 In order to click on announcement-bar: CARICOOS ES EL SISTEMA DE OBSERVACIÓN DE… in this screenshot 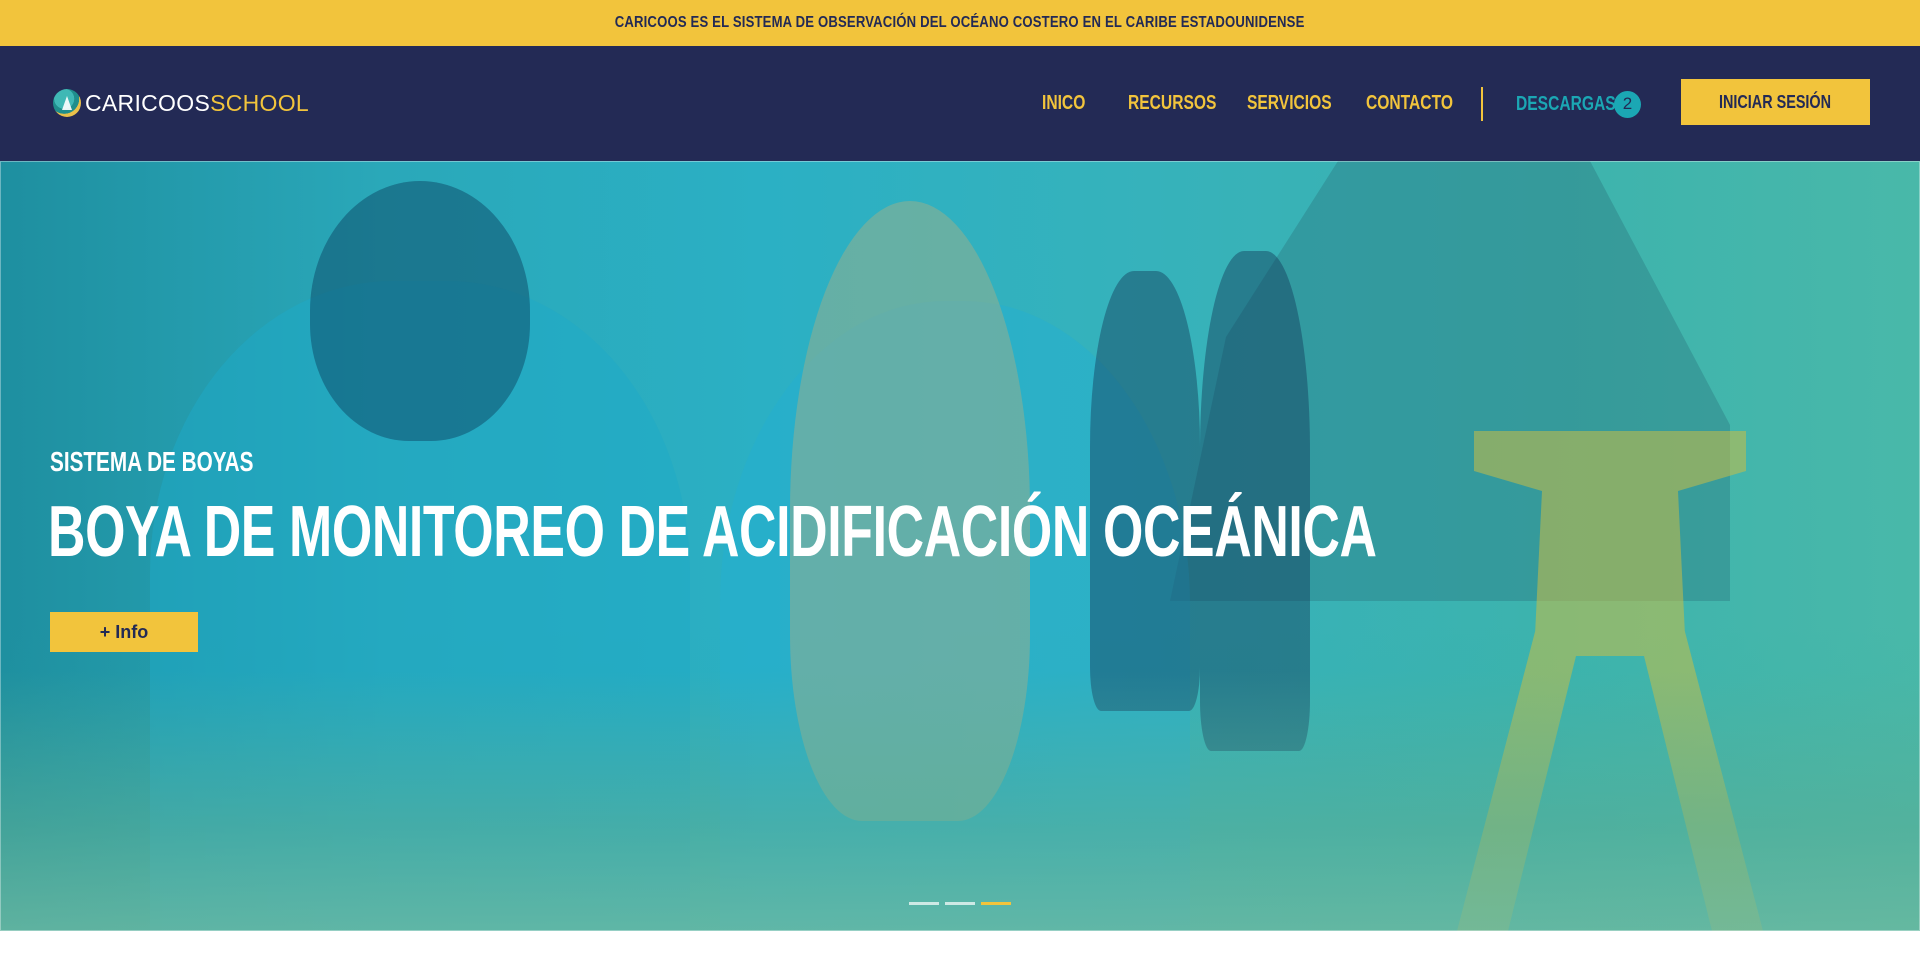, I will do `click(960, 23)`.